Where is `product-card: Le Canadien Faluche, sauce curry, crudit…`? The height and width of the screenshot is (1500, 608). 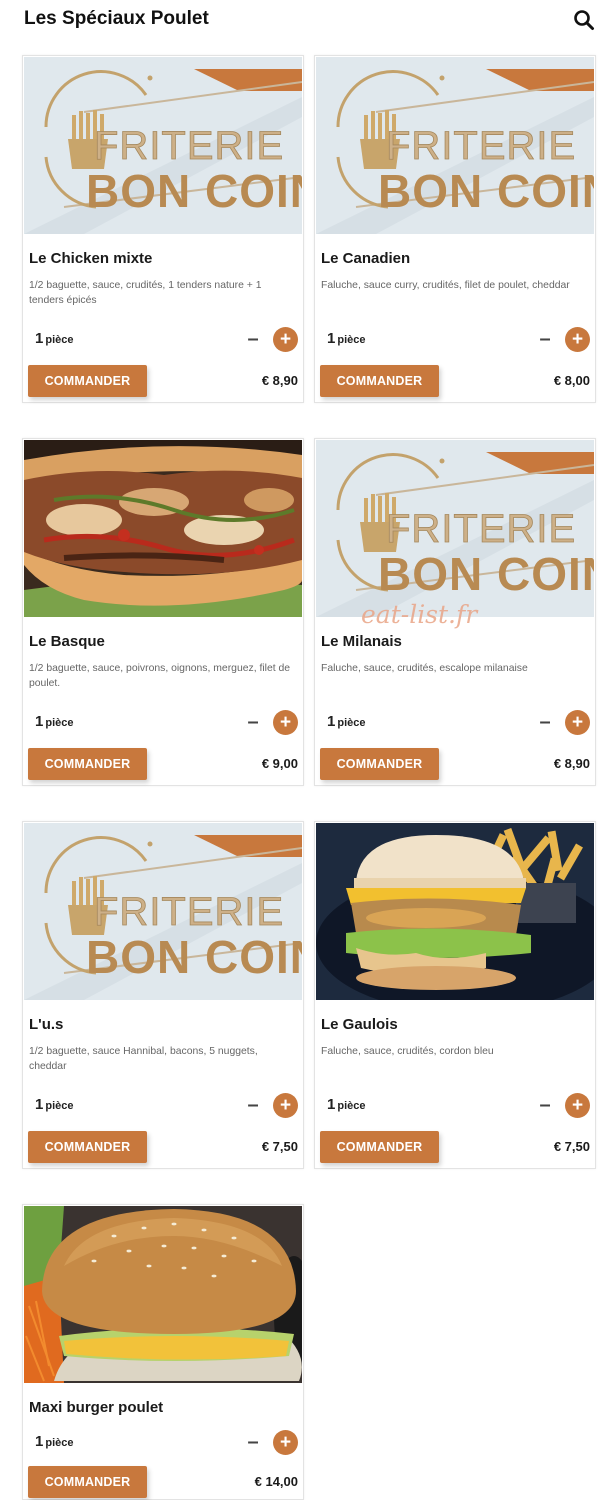
product-card: Le Canadien Faluche, sauce curry, crudit… is located at coordinates (455, 229).